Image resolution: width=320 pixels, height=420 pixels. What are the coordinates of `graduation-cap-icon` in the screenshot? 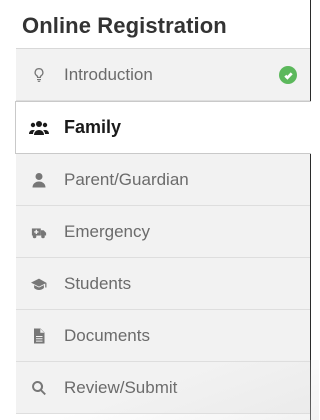 It's located at (39, 284).